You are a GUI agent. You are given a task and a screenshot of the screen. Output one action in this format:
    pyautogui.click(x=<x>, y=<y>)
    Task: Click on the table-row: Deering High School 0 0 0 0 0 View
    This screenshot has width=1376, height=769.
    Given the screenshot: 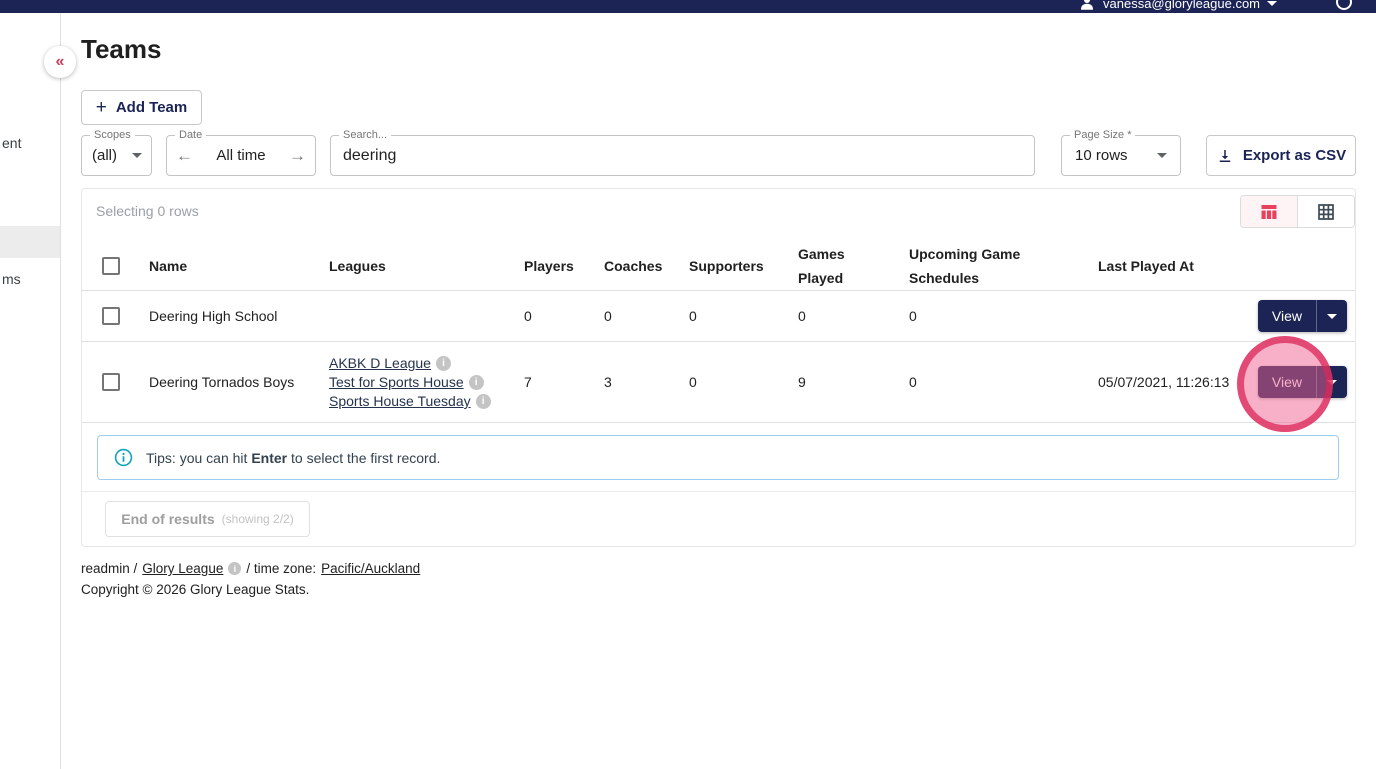 What is the action you would take?
    pyautogui.click(x=718, y=316)
    